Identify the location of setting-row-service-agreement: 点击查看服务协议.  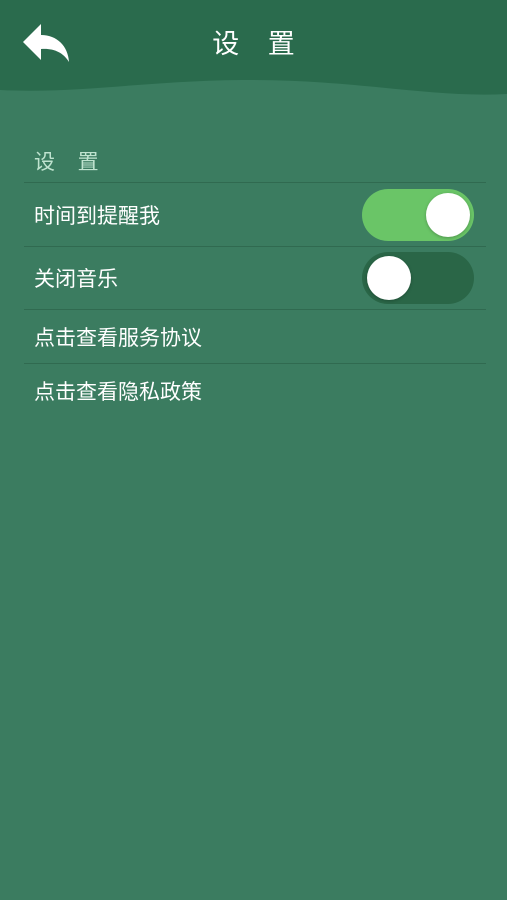
(255, 336).